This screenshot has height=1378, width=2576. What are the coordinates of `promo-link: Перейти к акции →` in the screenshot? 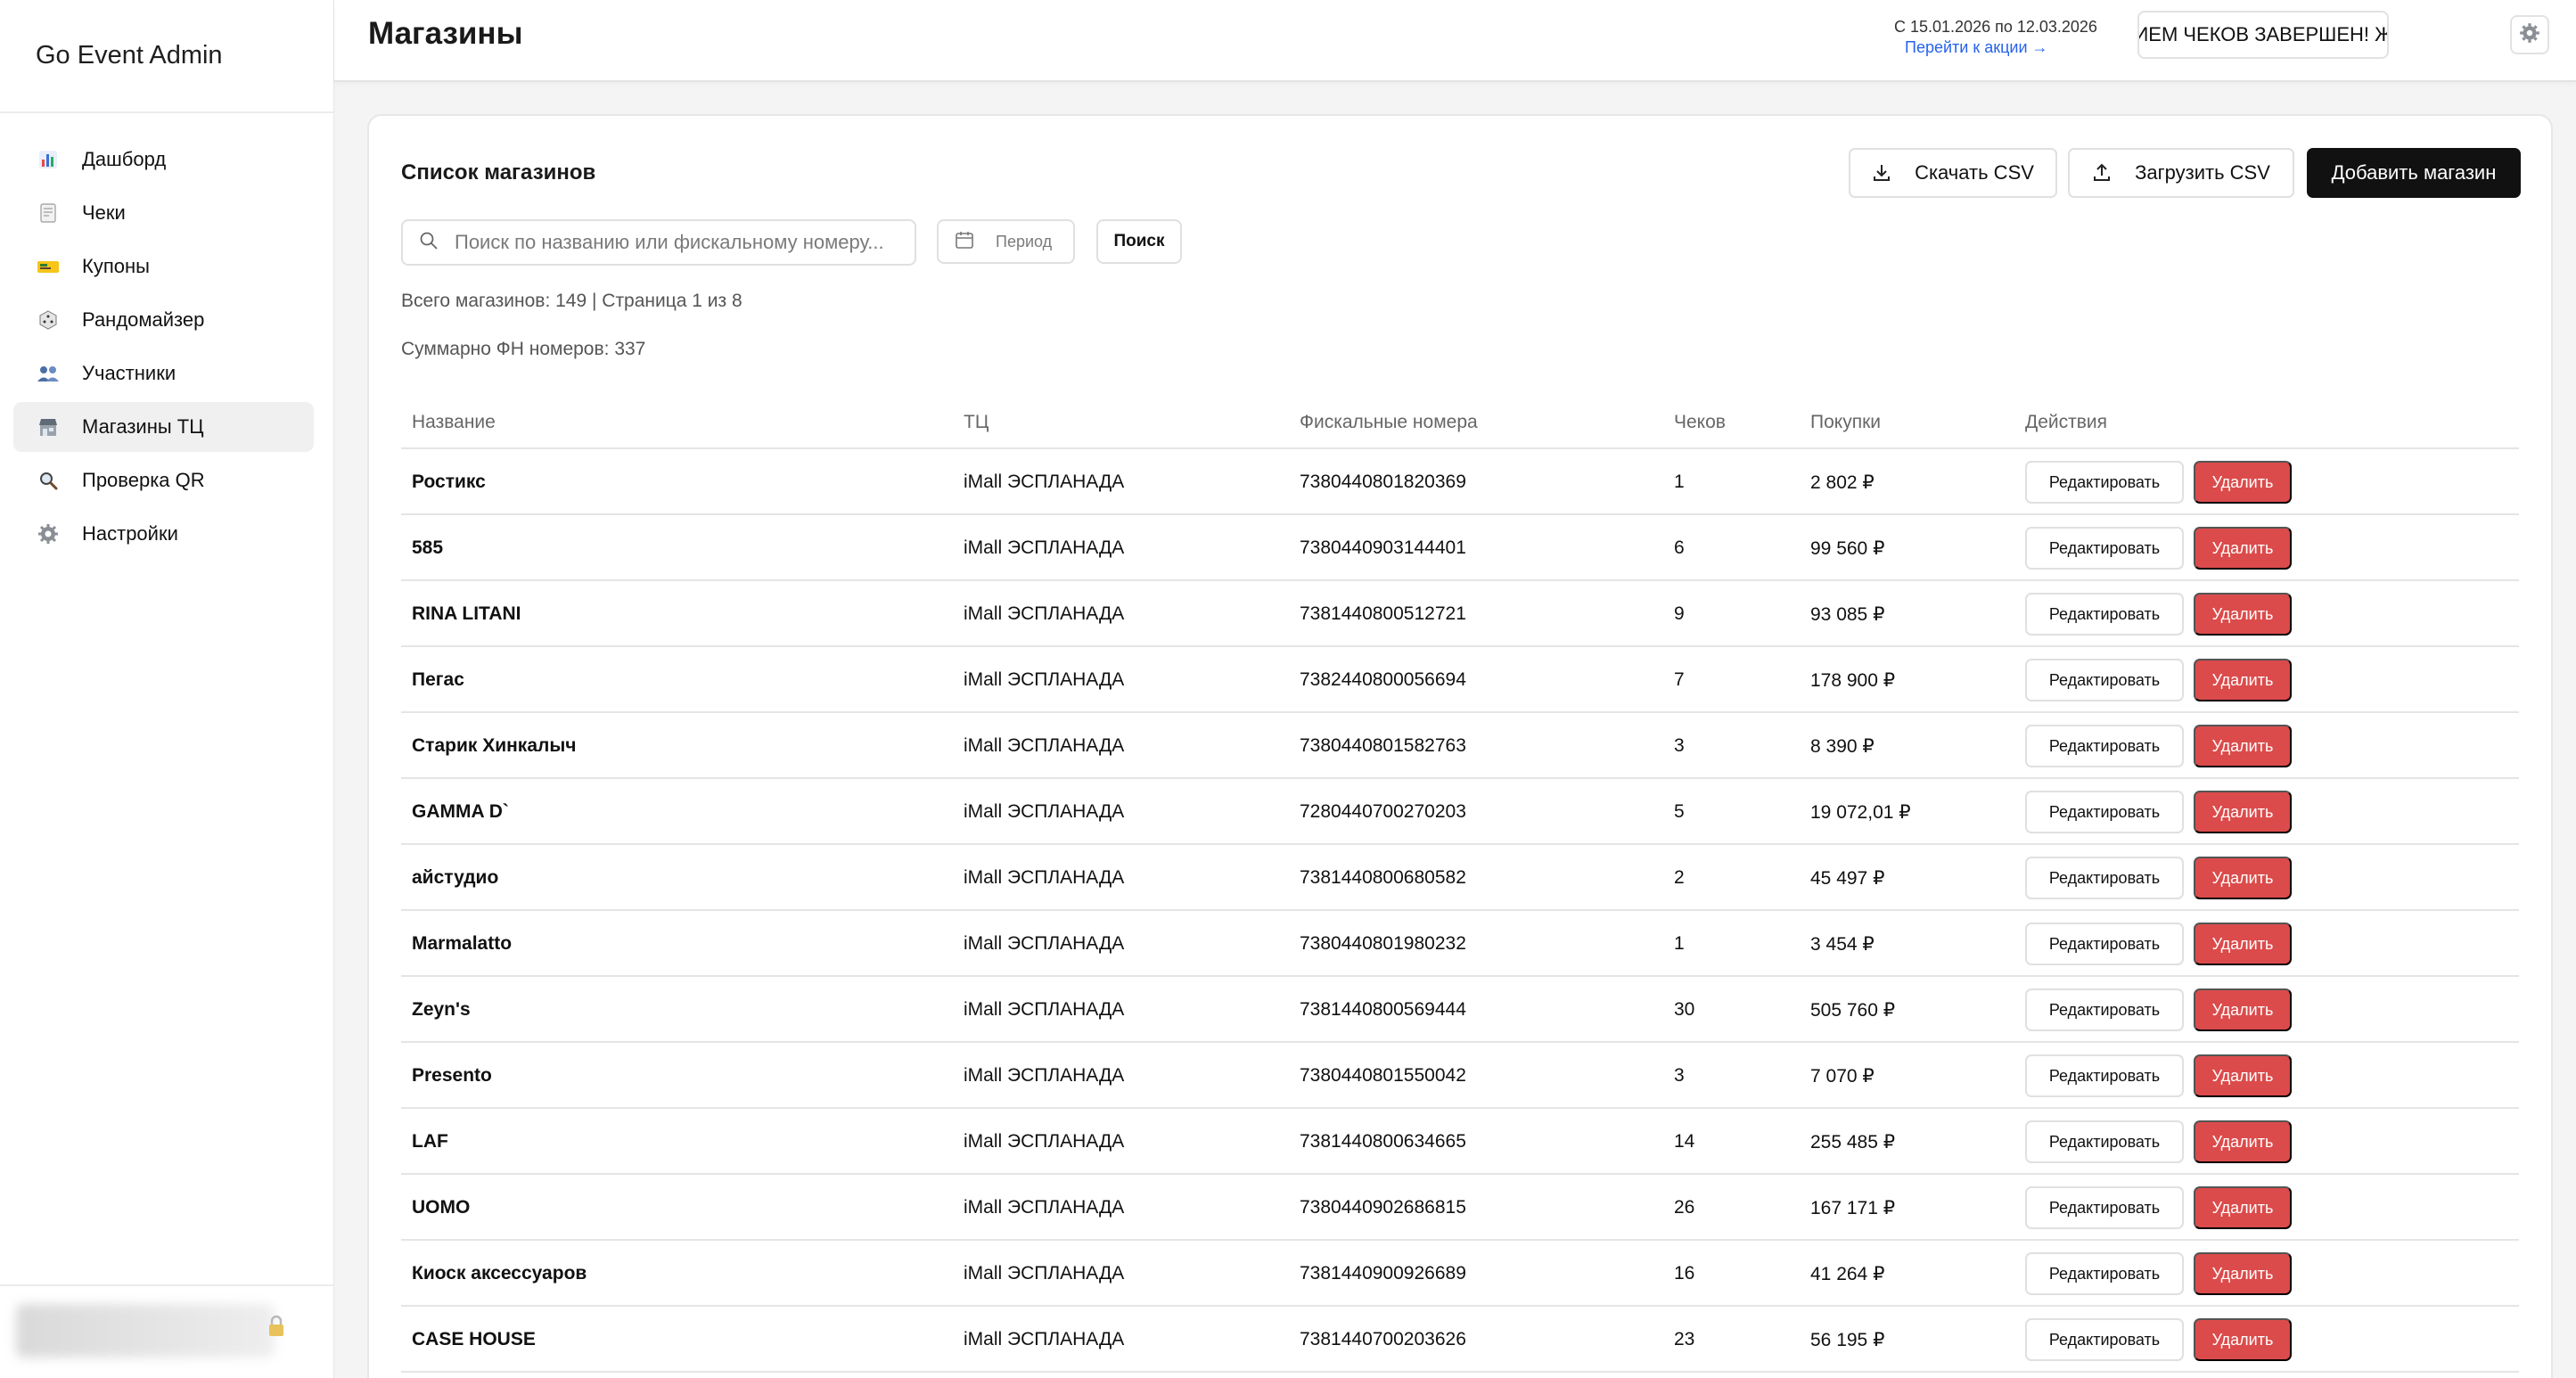 It's located at (1977, 47).